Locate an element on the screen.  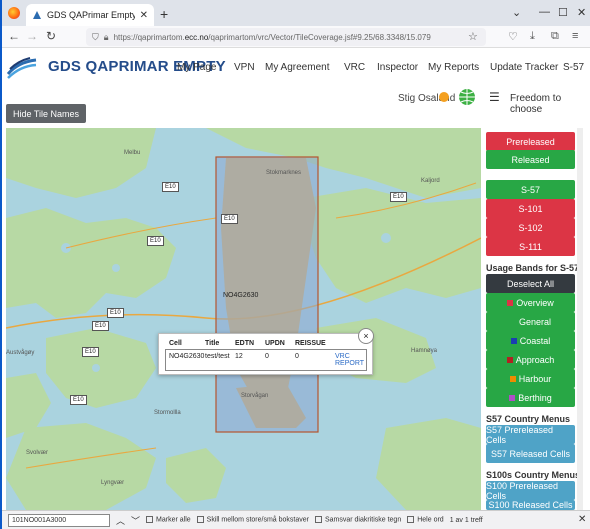
band-overview-button: Overview is located at coordinates (530, 302).